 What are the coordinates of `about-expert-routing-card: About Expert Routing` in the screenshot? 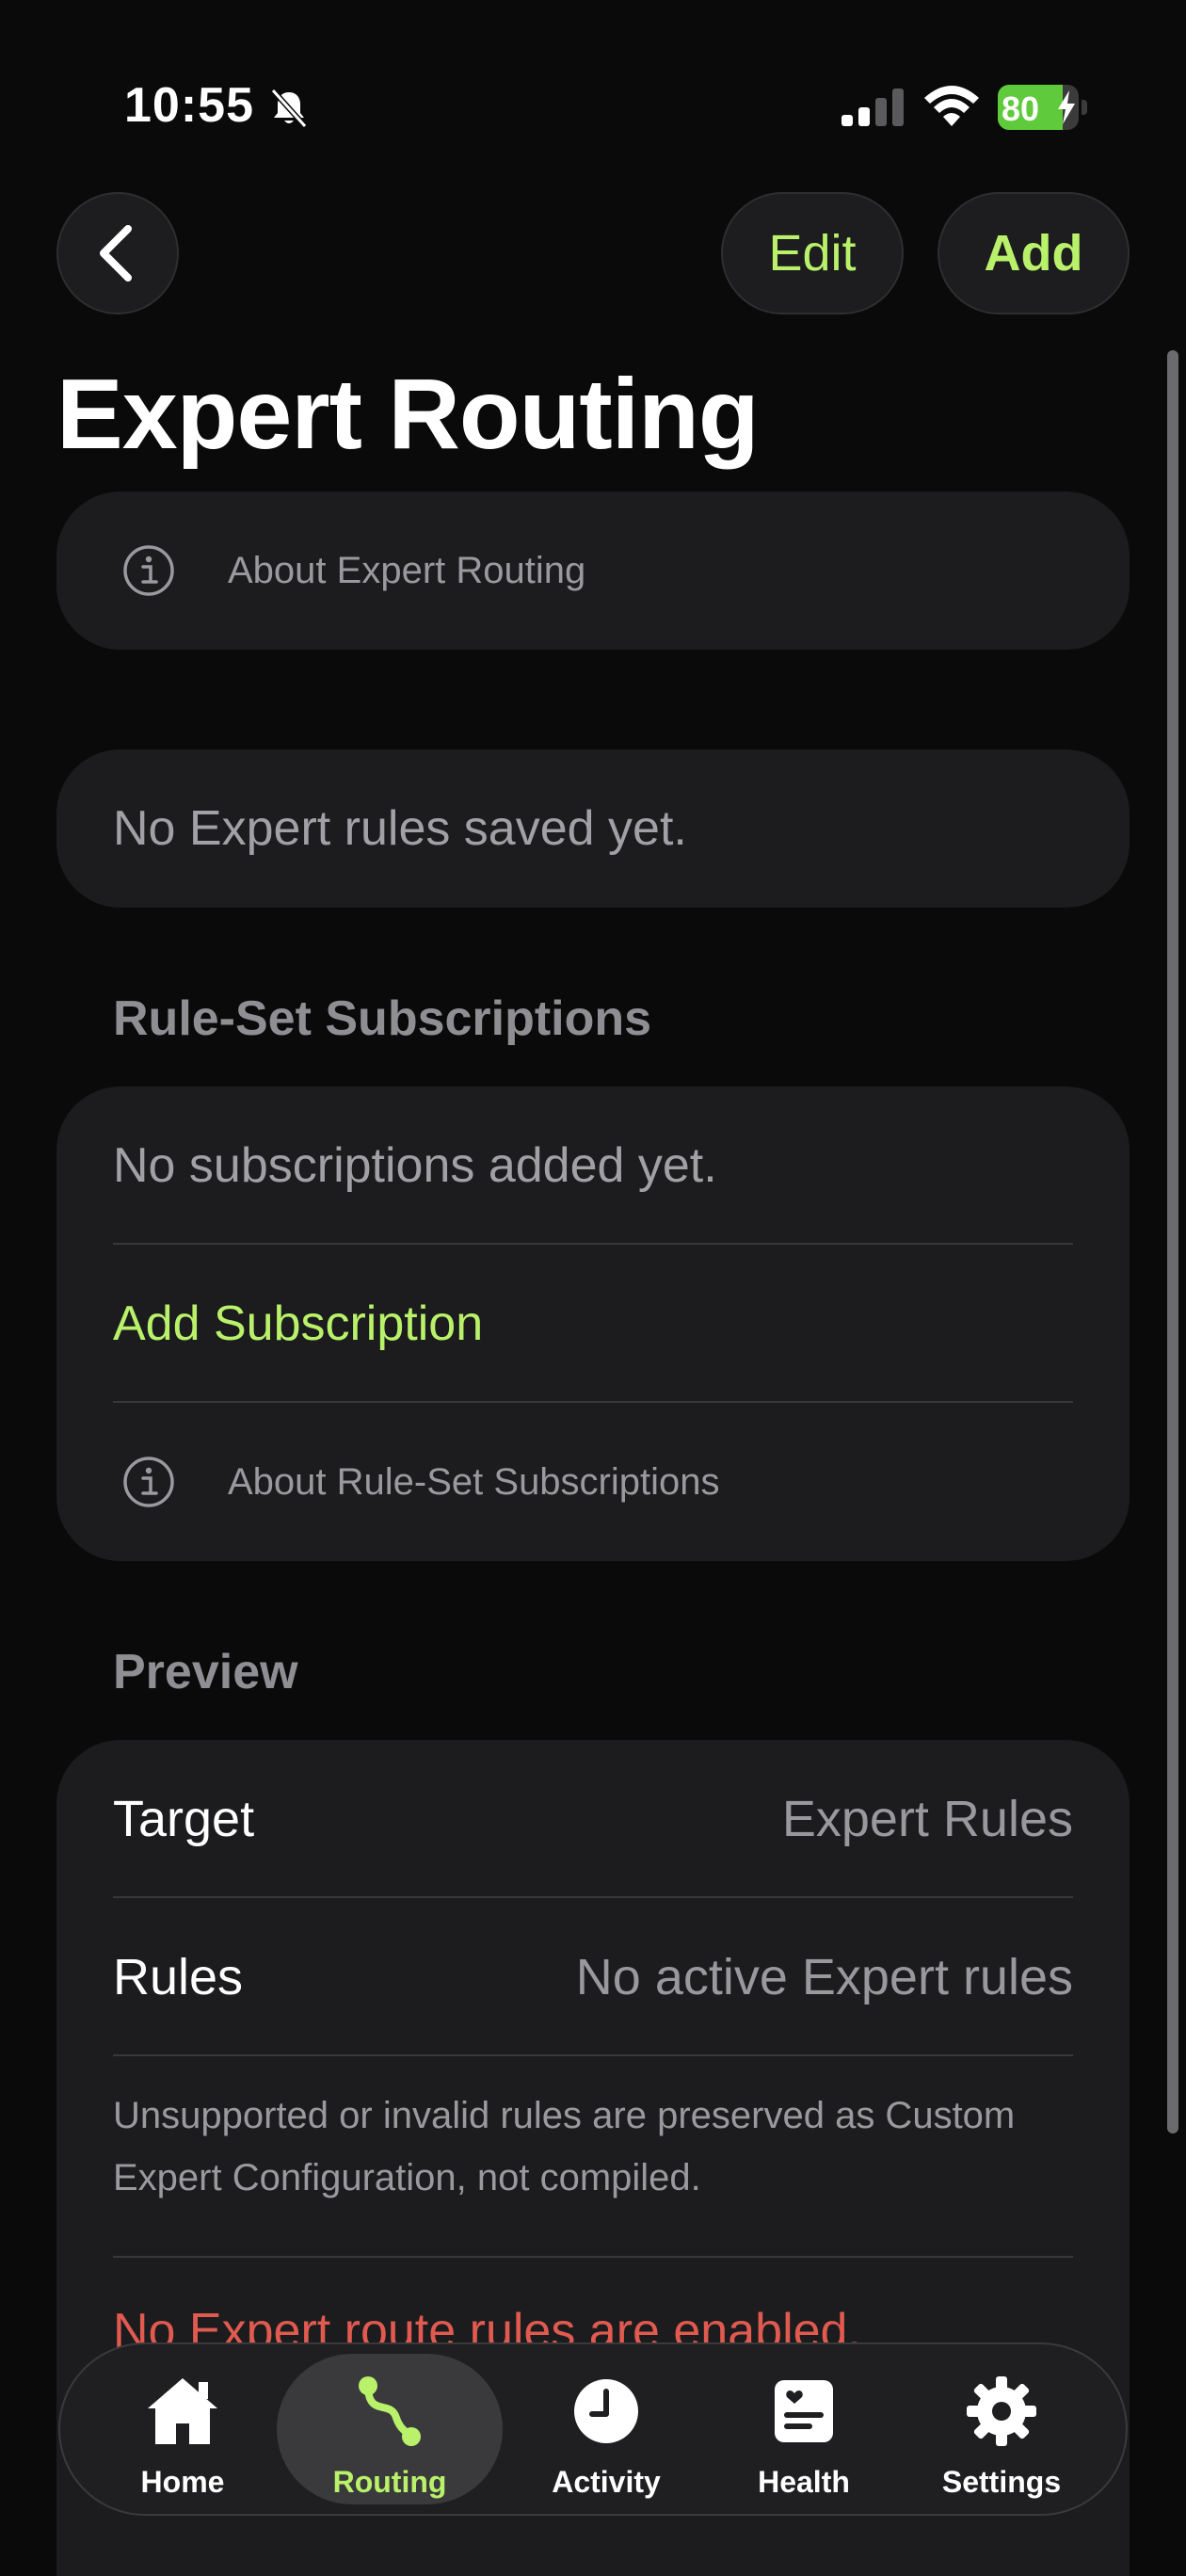 It's located at (593, 570).